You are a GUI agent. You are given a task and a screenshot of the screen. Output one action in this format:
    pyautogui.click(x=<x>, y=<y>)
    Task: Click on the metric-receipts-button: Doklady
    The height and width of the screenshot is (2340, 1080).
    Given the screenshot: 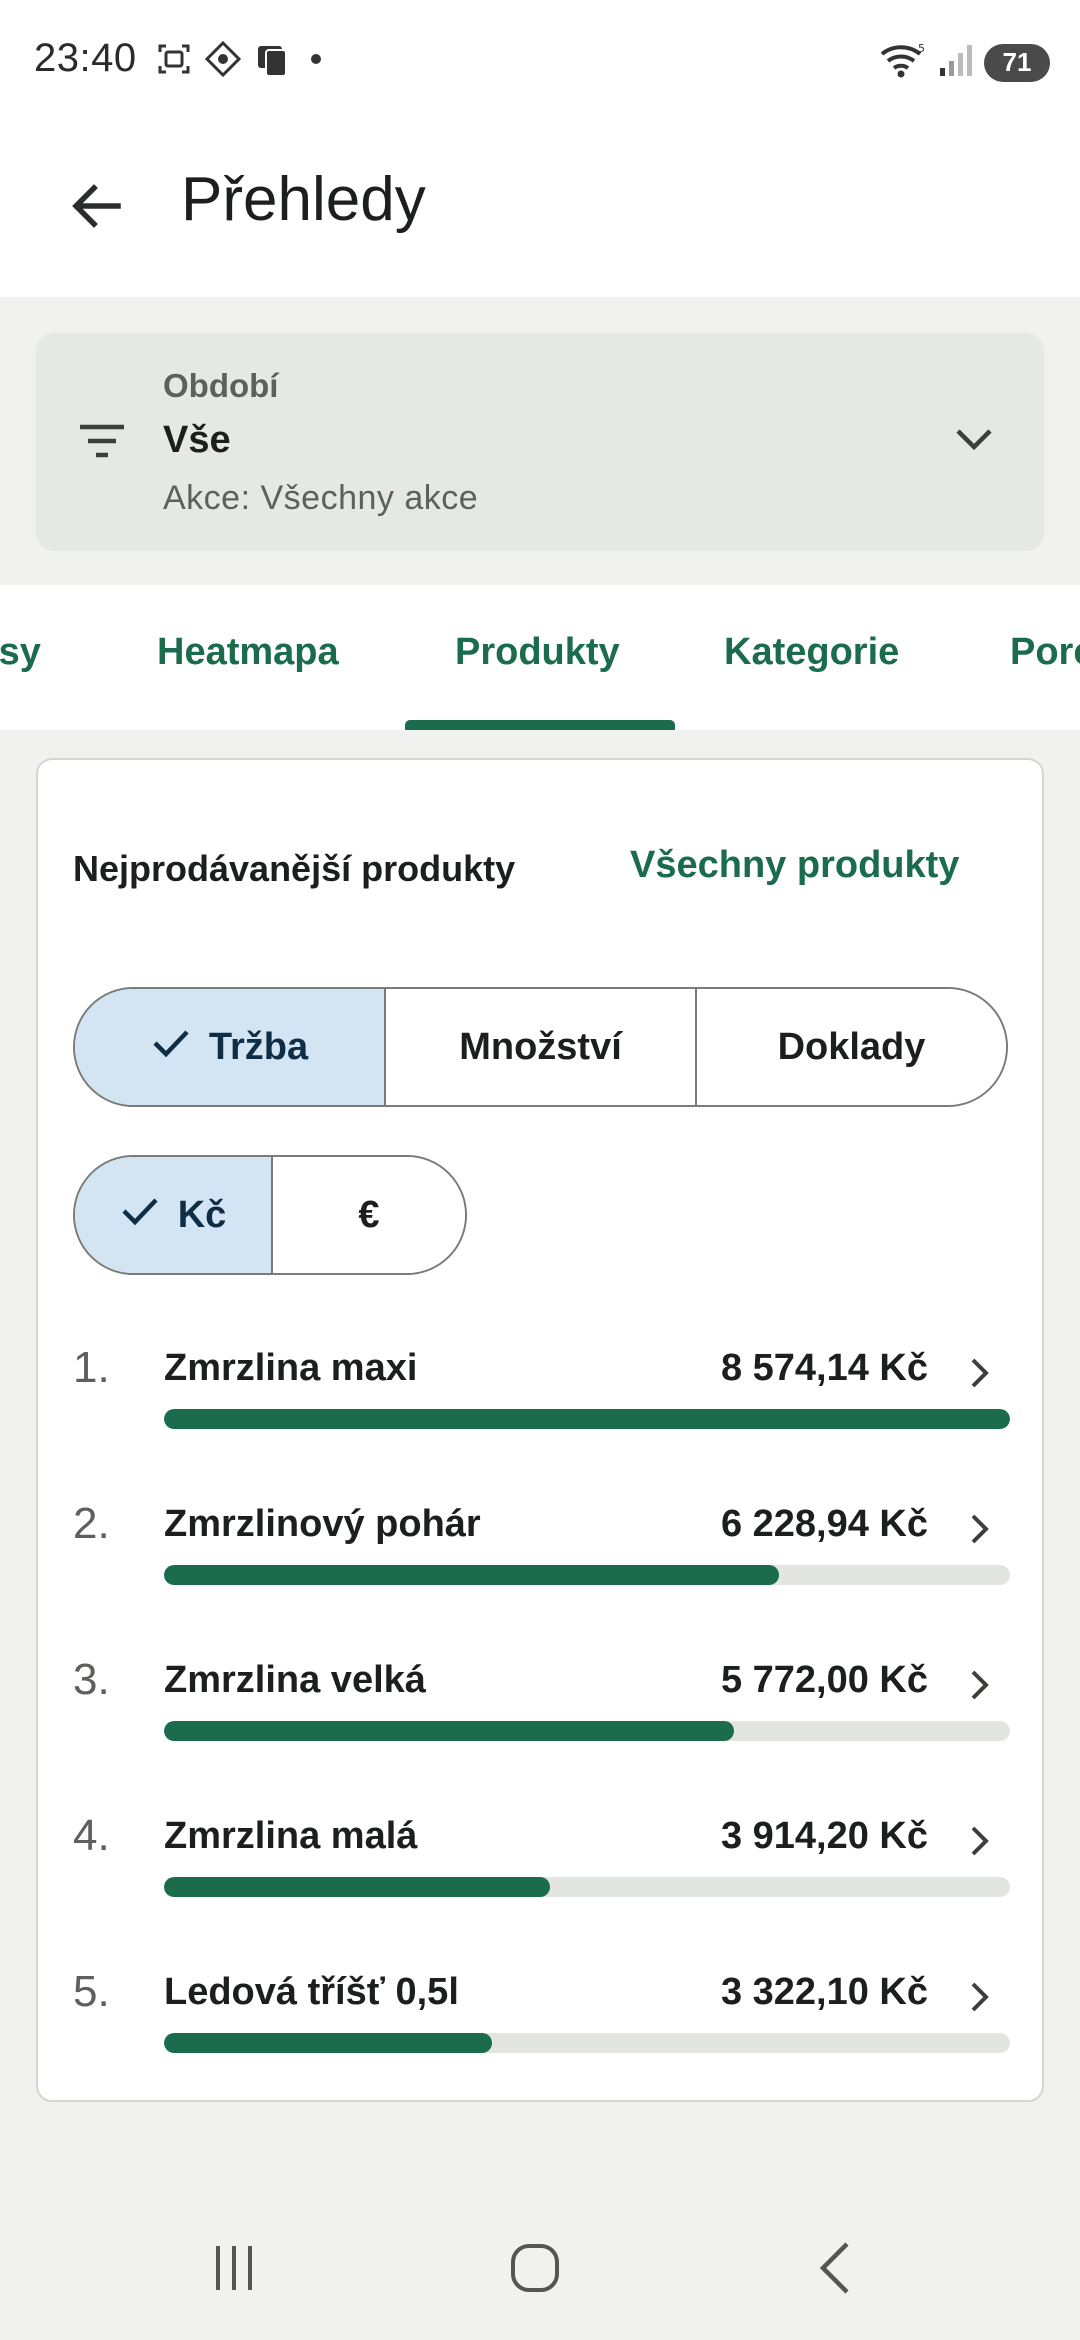 What is the action you would take?
    pyautogui.click(x=850, y=1047)
    